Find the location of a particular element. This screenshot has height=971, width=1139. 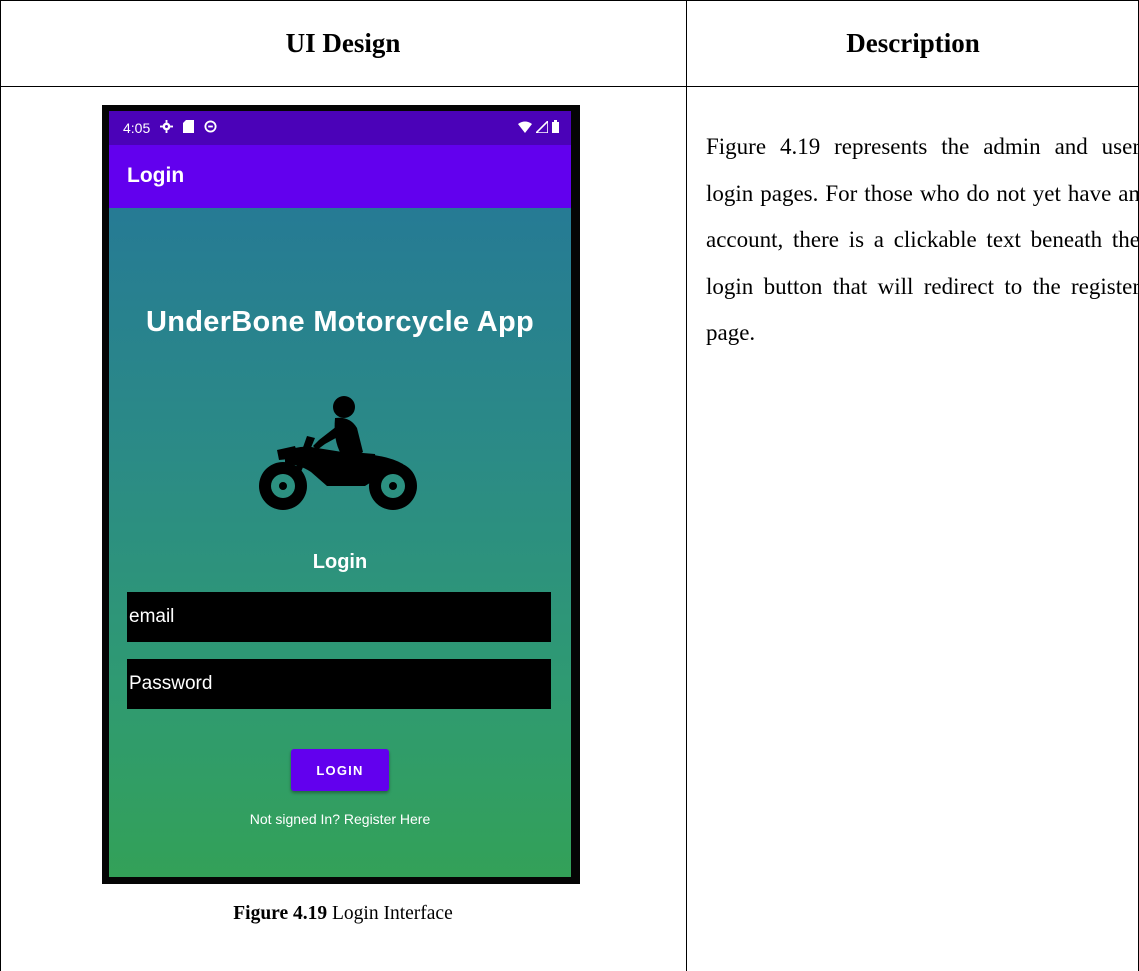

app-bar: Login is located at coordinates (340, 176).